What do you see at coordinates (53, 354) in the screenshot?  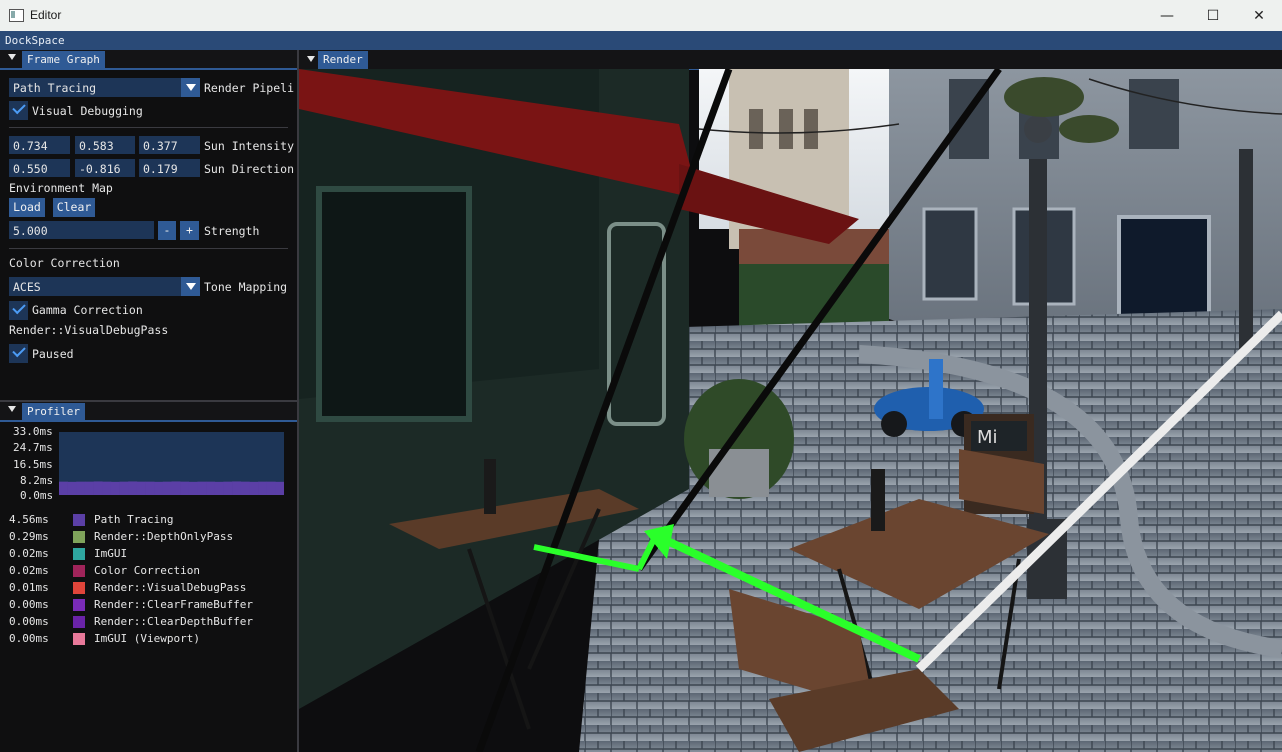 I see `paused-label: Paused` at bounding box center [53, 354].